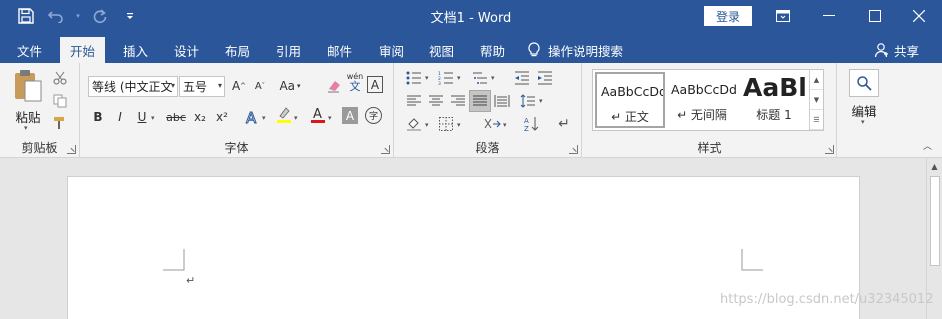  I want to click on gallery-up-icon: ▲, so click(816, 80).